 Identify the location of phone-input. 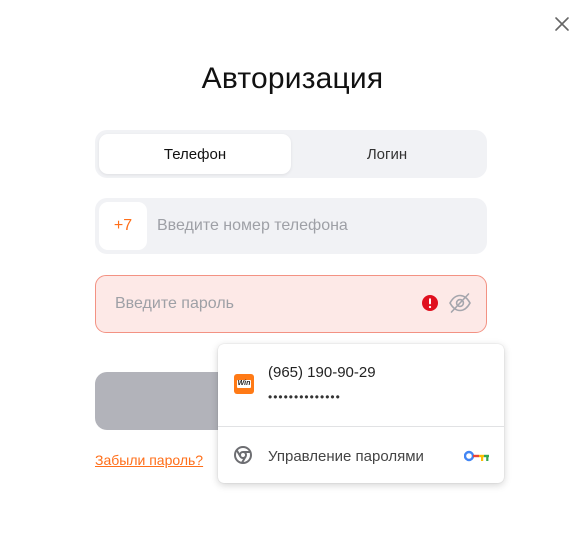
(317, 226).